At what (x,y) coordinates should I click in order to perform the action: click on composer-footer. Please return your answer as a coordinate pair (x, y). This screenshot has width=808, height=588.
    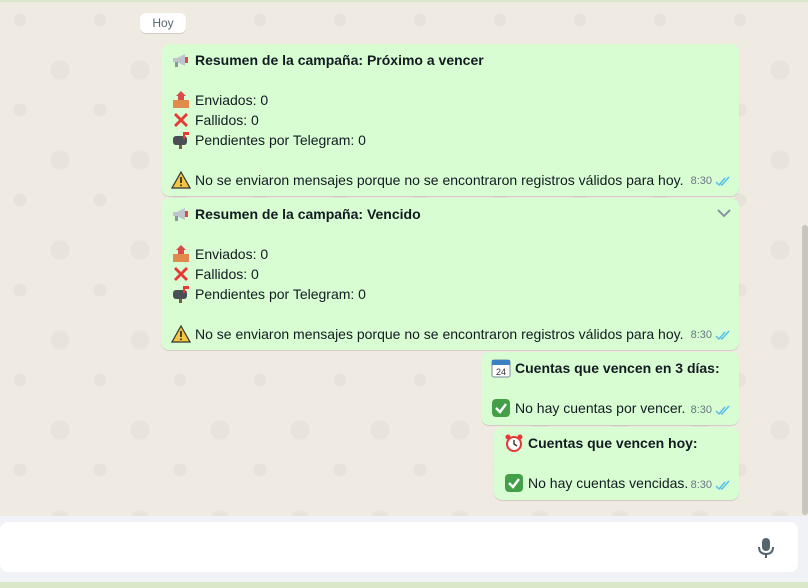
    Looking at the image, I should click on (404, 552).